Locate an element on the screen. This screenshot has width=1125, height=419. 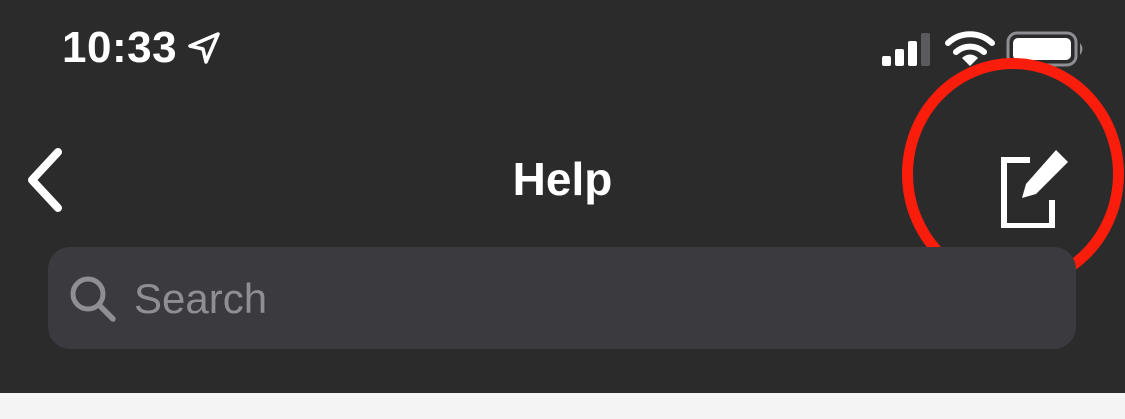
location-arrow-icon is located at coordinates (204, 48).